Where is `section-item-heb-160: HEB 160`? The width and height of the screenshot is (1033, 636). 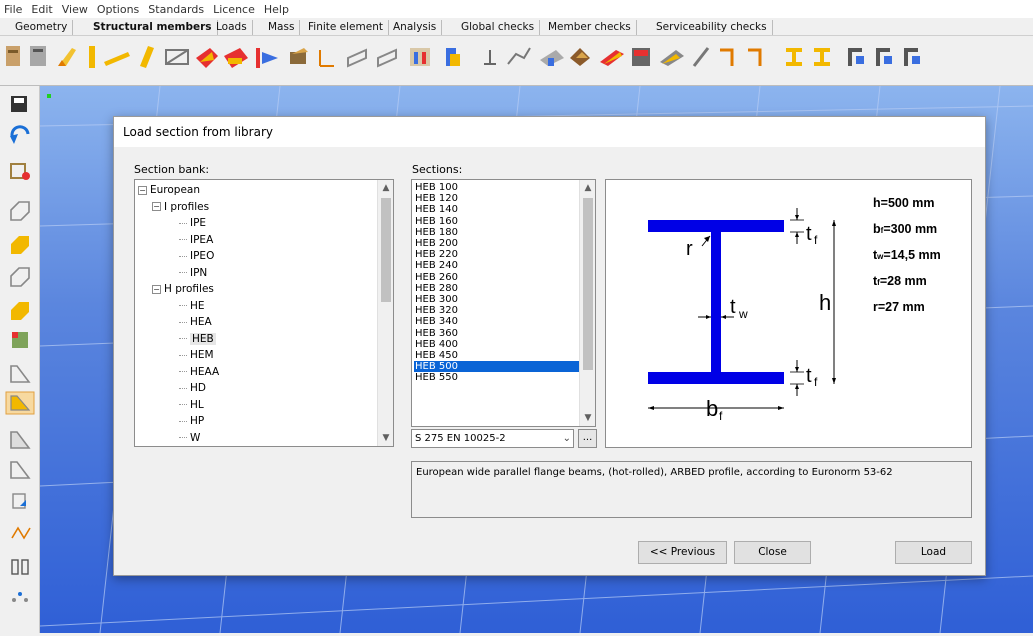 section-item-heb-160: HEB 160 is located at coordinates (496, 221).